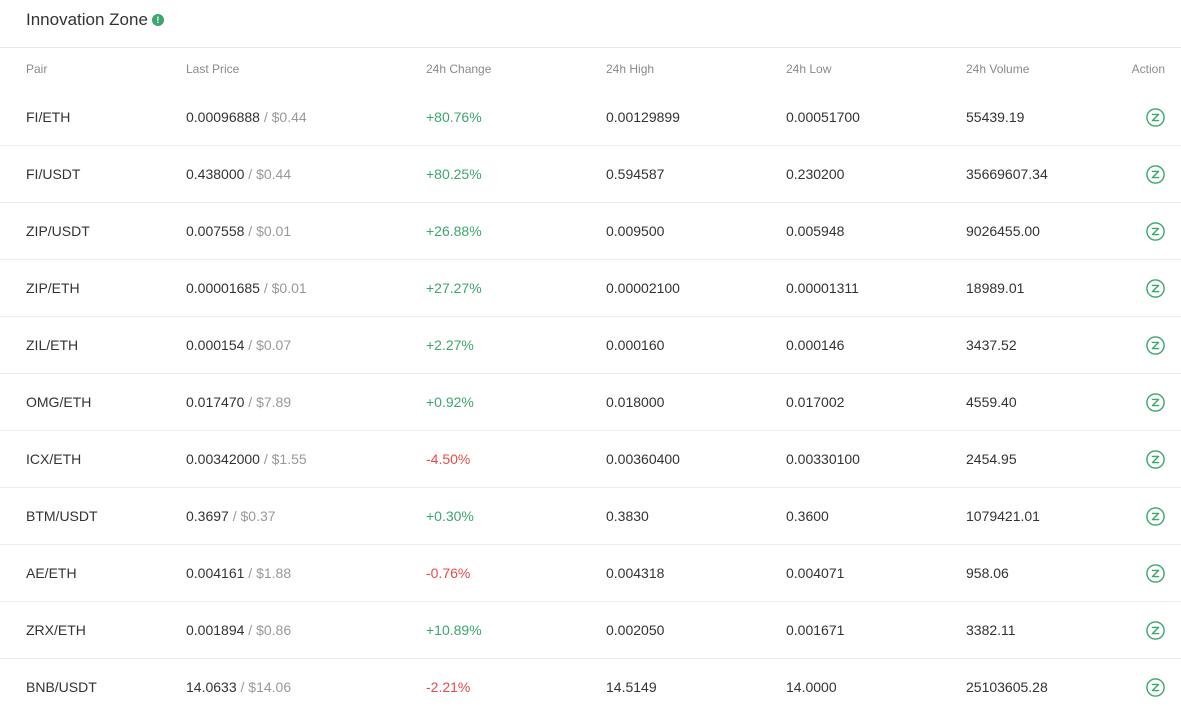 Image resolution: width=1181 pixels, height=716 pixels. What do you see at coordinates (223, 117) in the screenshot?
I see `price-value: 0.00096888` at bounding box center [223, 117].